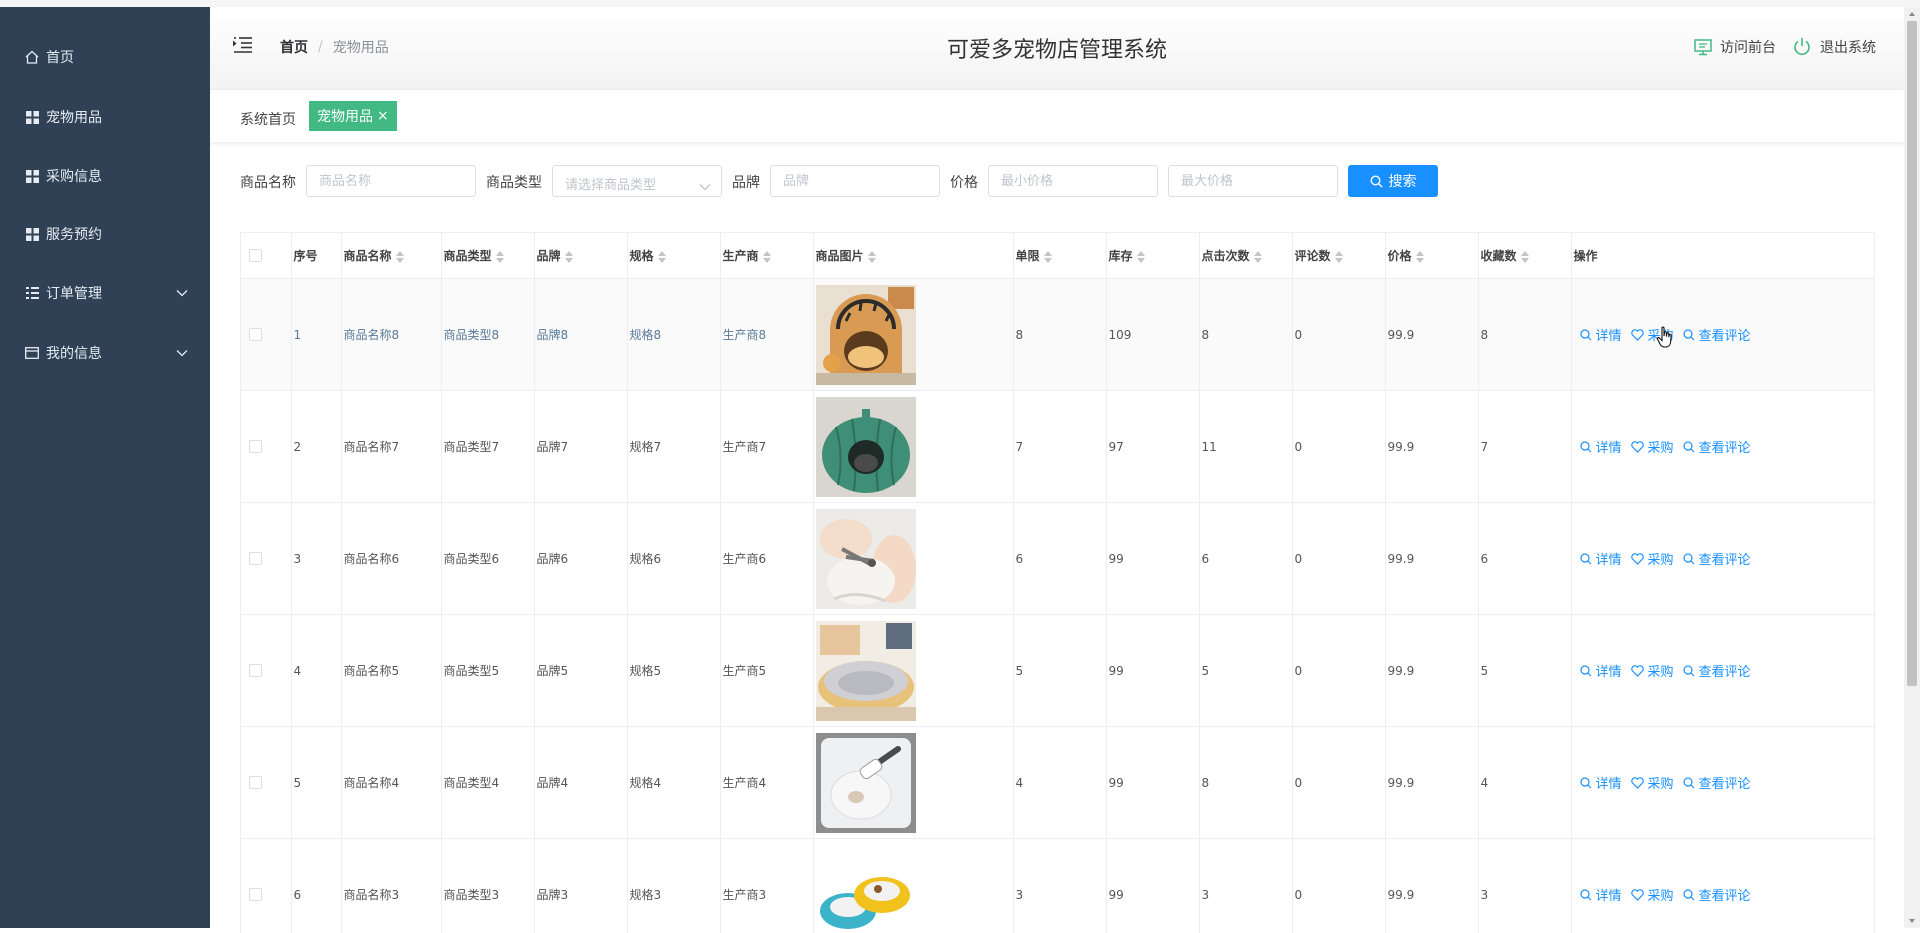  What do you see at coordinates (855, 181) in the screenshot?
I see `brand-input` at bounding box center [855, 181].